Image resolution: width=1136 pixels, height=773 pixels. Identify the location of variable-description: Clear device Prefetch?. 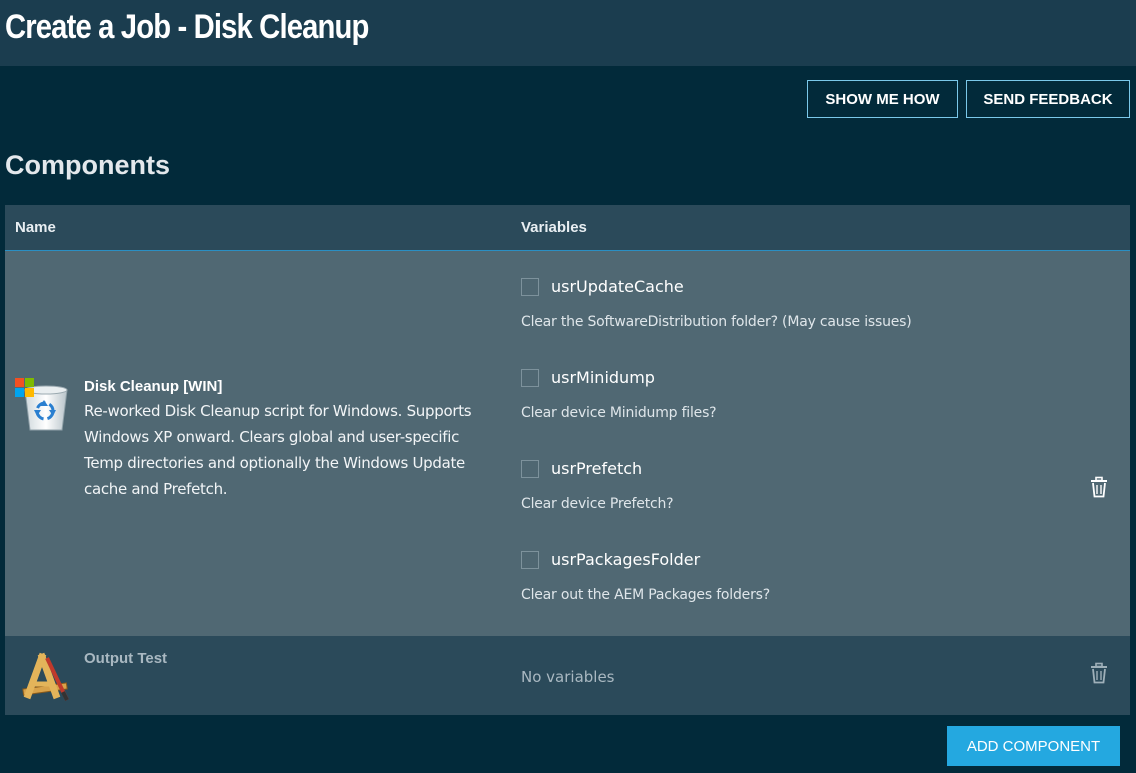
(597, 504).